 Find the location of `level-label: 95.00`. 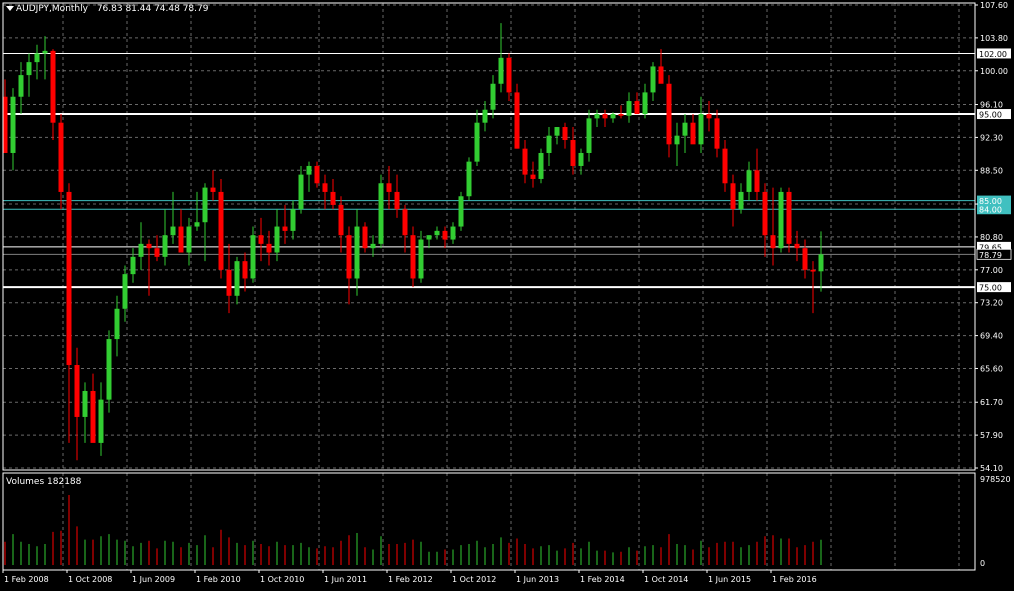

level-label: 95.00 is located at coordinates (990, 115).